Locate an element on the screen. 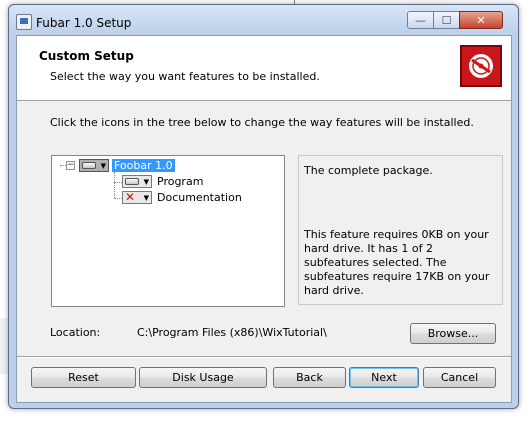 The width and height of the screenshot is (531, 424). location-path: C:\Program Files (x86)\WixTutorial\ is located at coordinates (232, 332).